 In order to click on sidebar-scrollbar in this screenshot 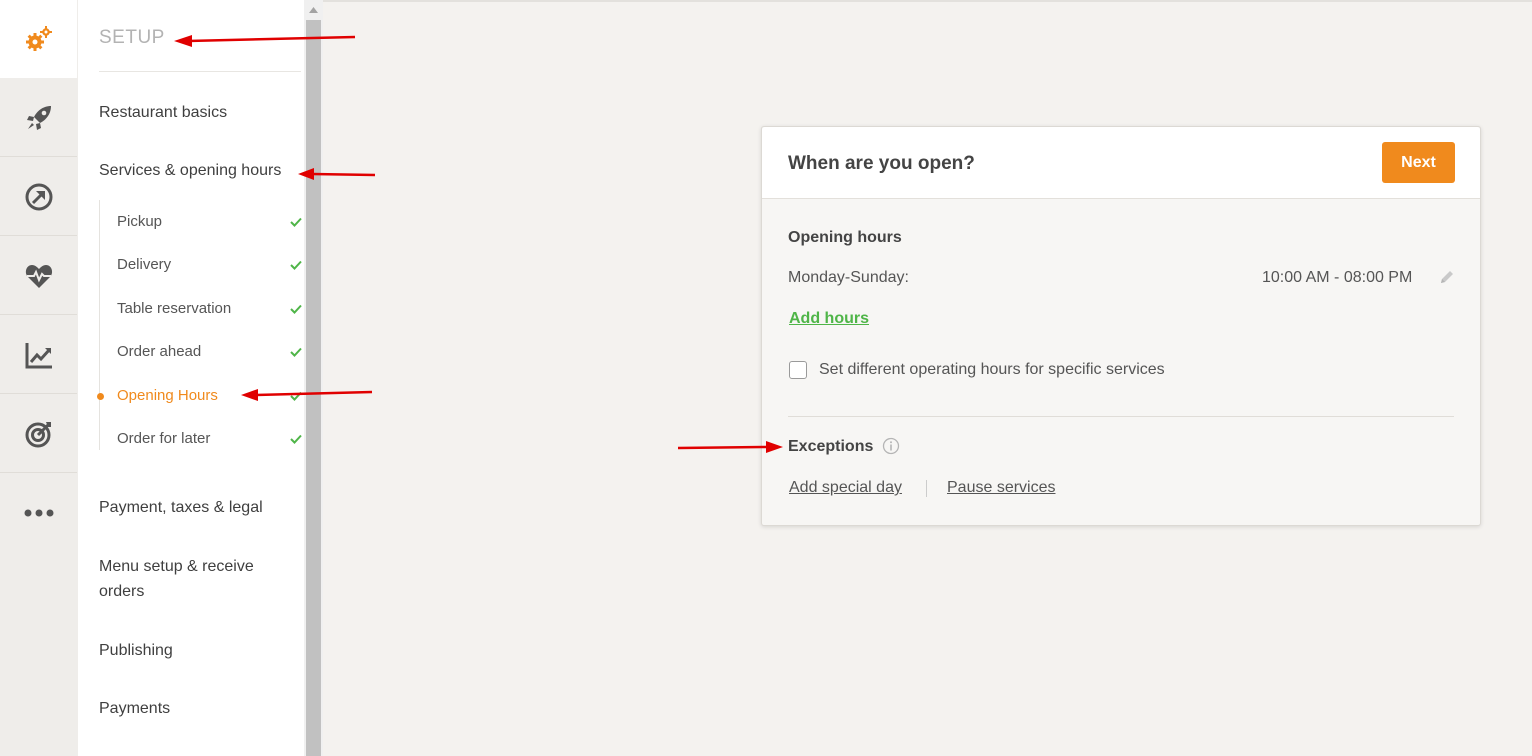, I will do `click(313, 378)`.